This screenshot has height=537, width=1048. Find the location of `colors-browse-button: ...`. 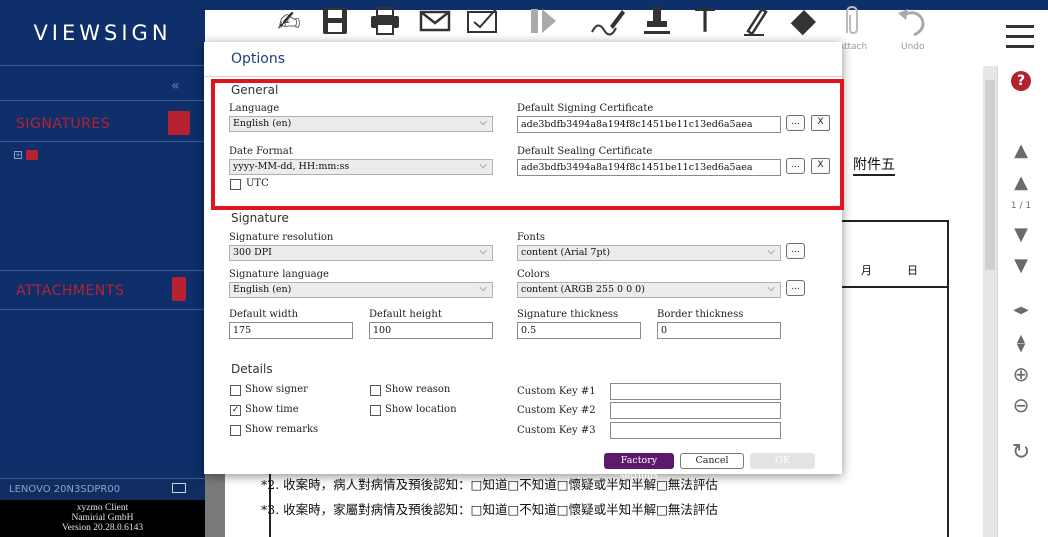

colors-browse-button: ... is located at coordinates (795, 288).